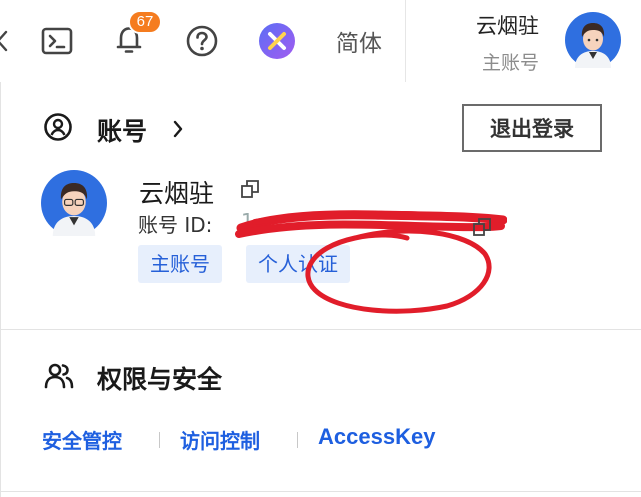 The image size is (641, 497). What do you see at coordinates (178, 129) in the screenshot?
I see `chevron-right-icon` at bounding box center [178, 129].